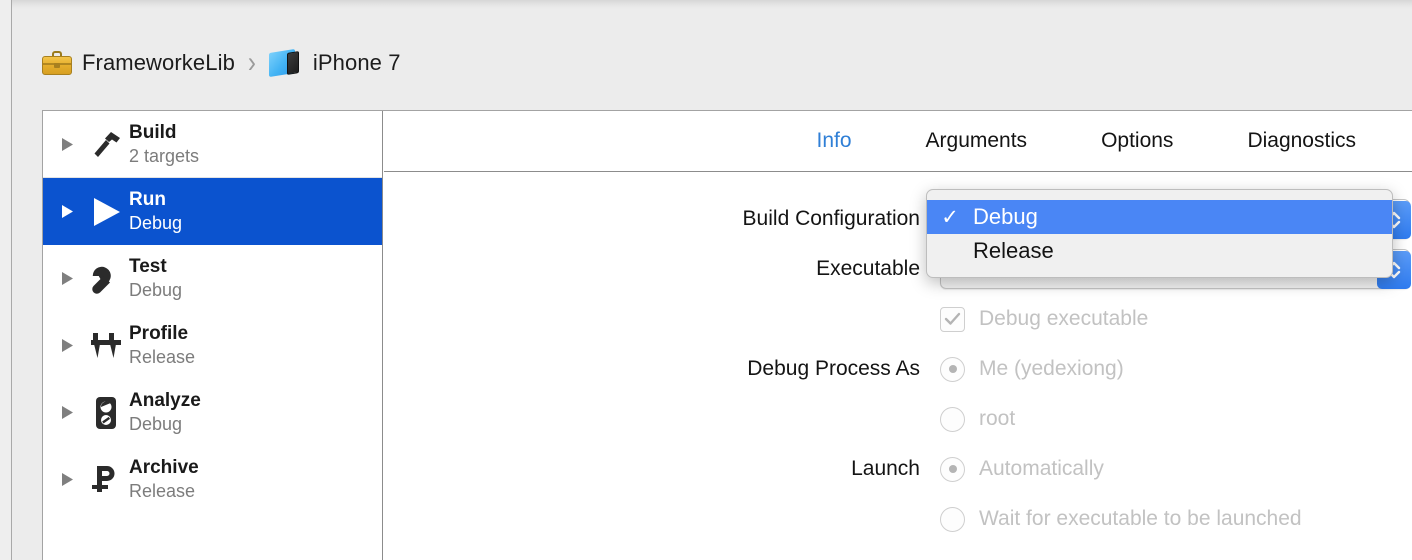  Describe the element at coordinates (106, 145) in the screenshot. I see `hammer-icon` at that location.